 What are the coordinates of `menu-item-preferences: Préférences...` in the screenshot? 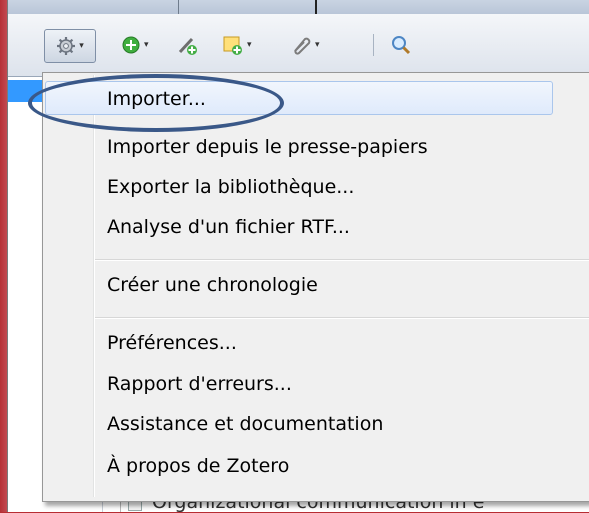 It's located at (172, 343).